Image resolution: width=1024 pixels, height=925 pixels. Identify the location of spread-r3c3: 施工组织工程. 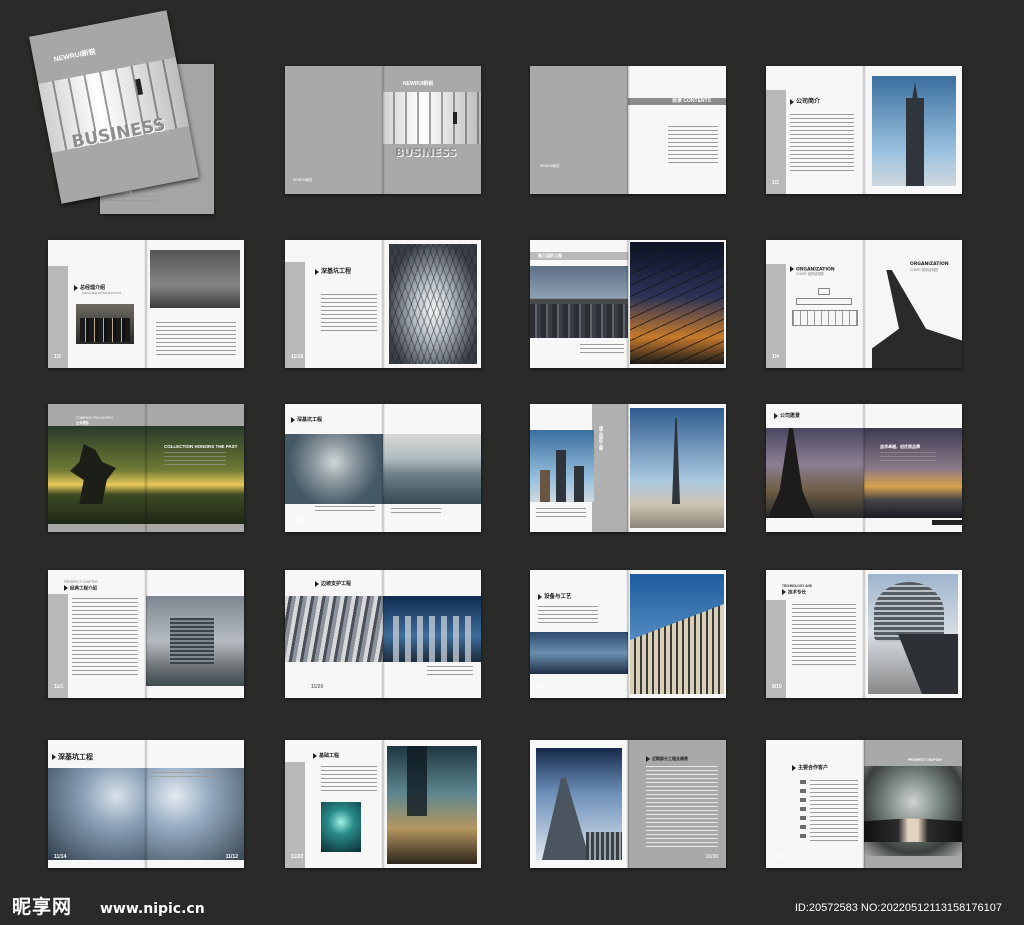
(628, 468).